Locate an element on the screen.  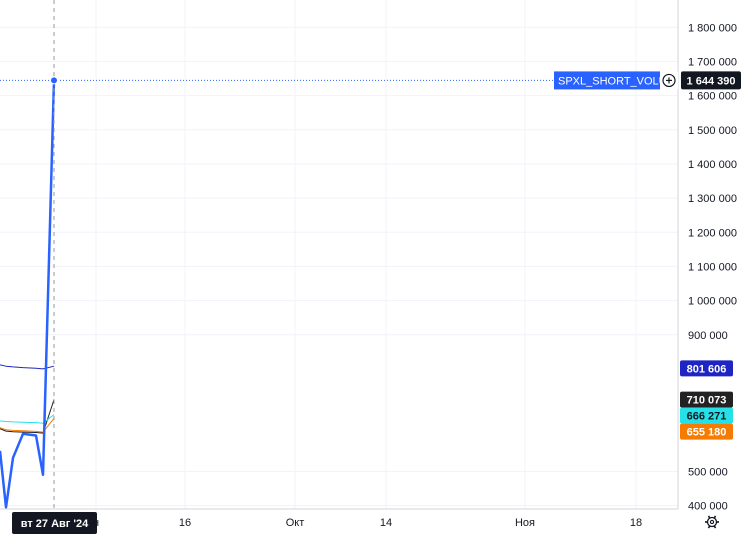
y-tick-label: 1 600 000 is located at coordinates (712, 97).